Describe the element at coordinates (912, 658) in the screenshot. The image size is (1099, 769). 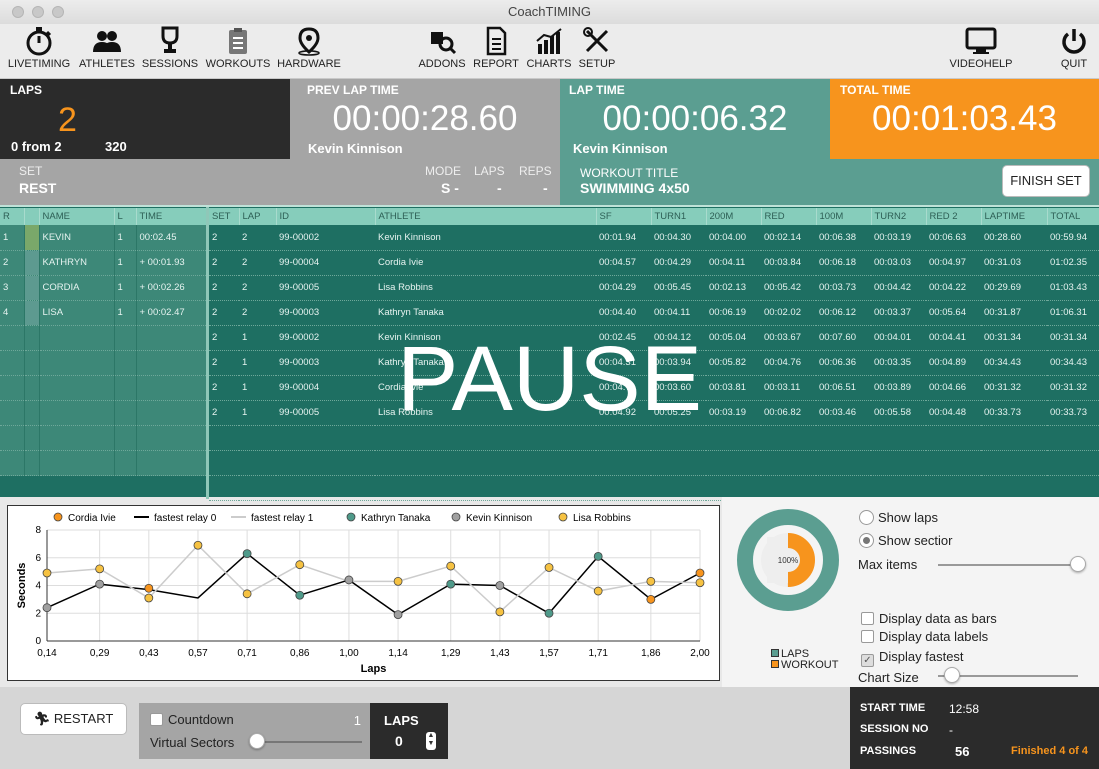
I see `display-fastest-checkbox: ✓ Display fastest` at that location.